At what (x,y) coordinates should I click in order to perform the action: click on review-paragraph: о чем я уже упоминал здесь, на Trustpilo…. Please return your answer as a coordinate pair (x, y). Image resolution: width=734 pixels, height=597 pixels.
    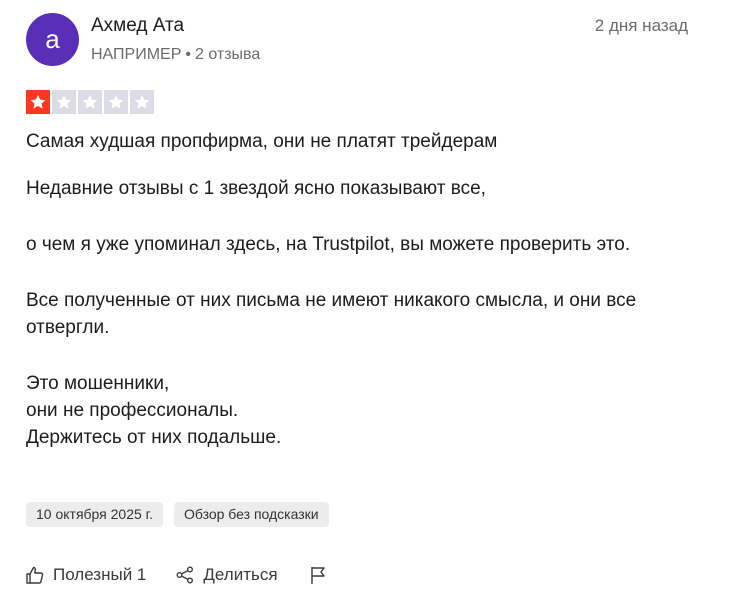
    Looking at the image, I should click on (328, 244).